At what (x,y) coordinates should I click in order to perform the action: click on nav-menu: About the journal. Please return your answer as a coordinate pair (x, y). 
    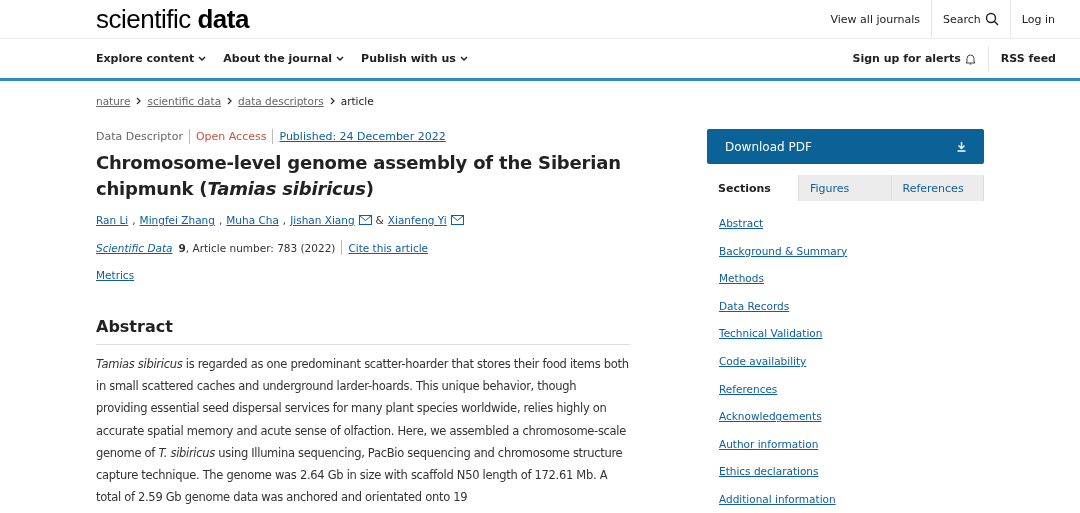
    Looking at the image, I should click on (284, 58).